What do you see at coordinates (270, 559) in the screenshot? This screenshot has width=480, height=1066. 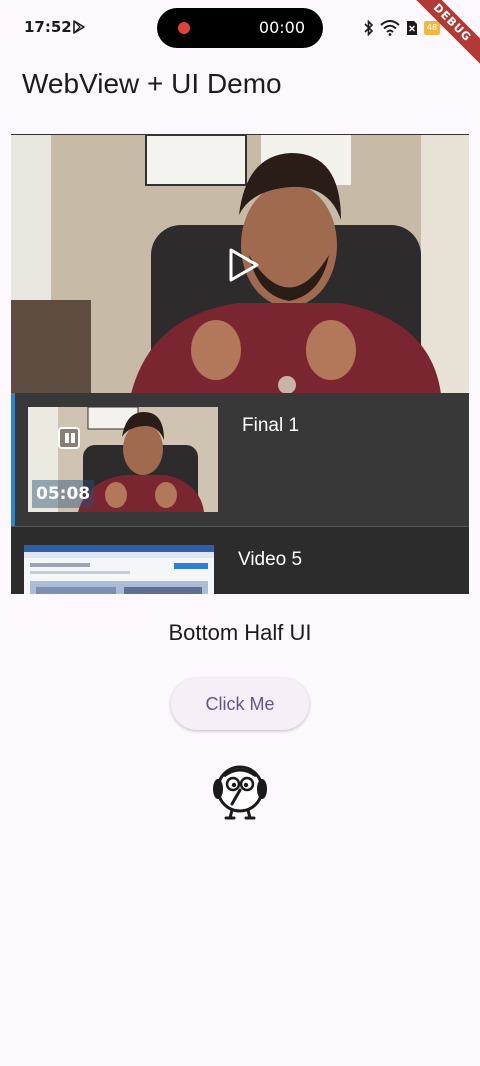 I see `playlist-item-title: Video 5` at bounding box center [270, 559].